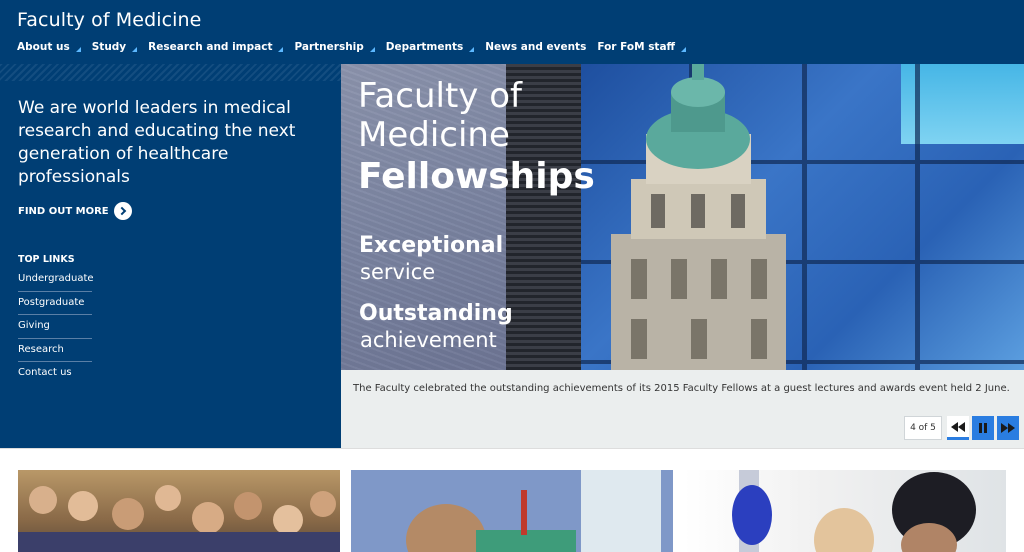  What do you see at coordinates (428, 340) in the screenshot?
I see `hero-sub2-light: achievement` at bounding box center [428, 340].